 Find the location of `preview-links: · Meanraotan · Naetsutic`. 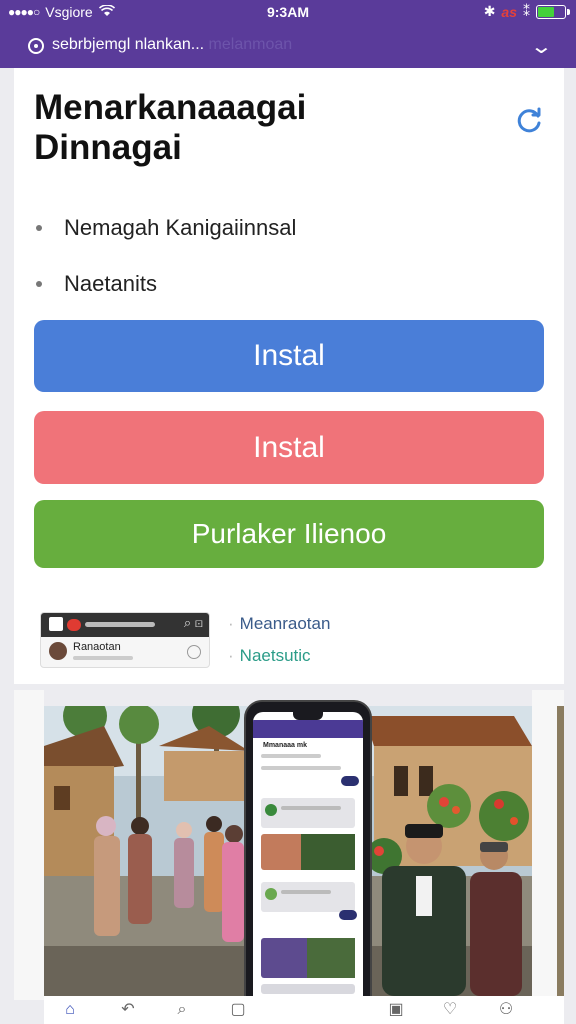

preview-links: · Meanraotan · Naetsutic is located at coordinates (279, 640).